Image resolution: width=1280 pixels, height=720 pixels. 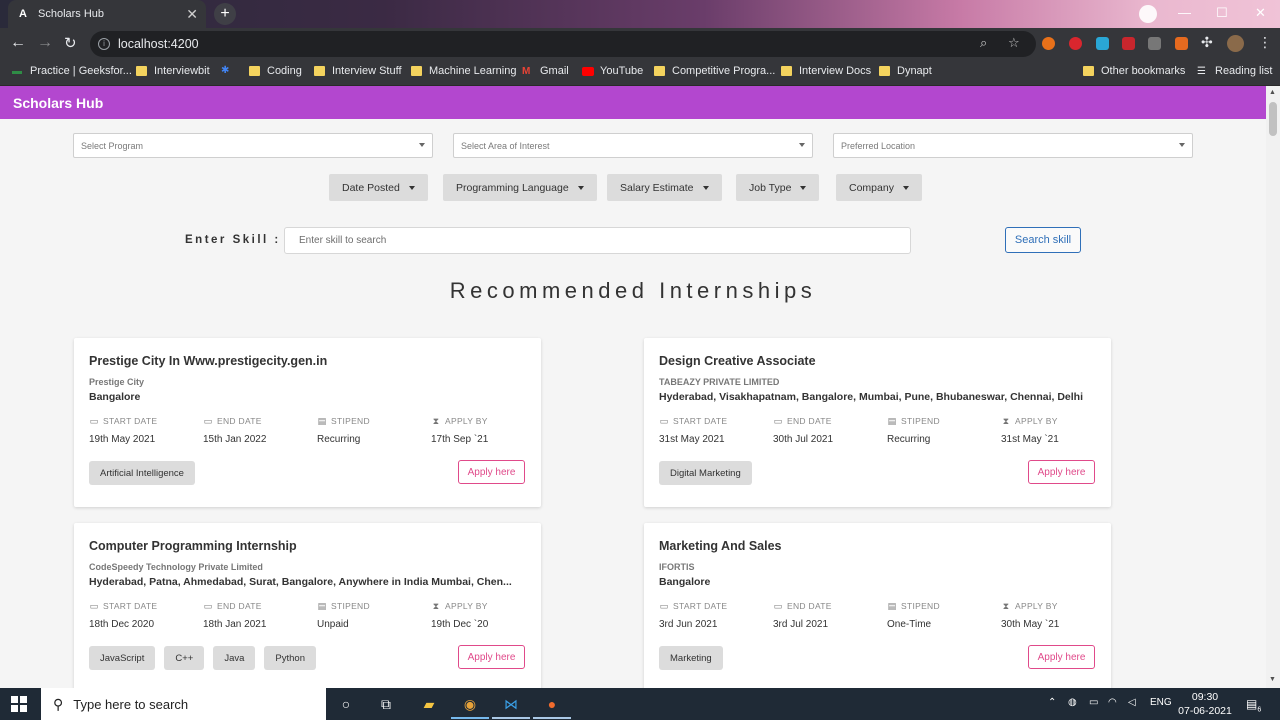 What do you see at coordinates (386, 704) in the screenshot?
I see `task-view-icon: ⧉` at bounding box center [386, 704].